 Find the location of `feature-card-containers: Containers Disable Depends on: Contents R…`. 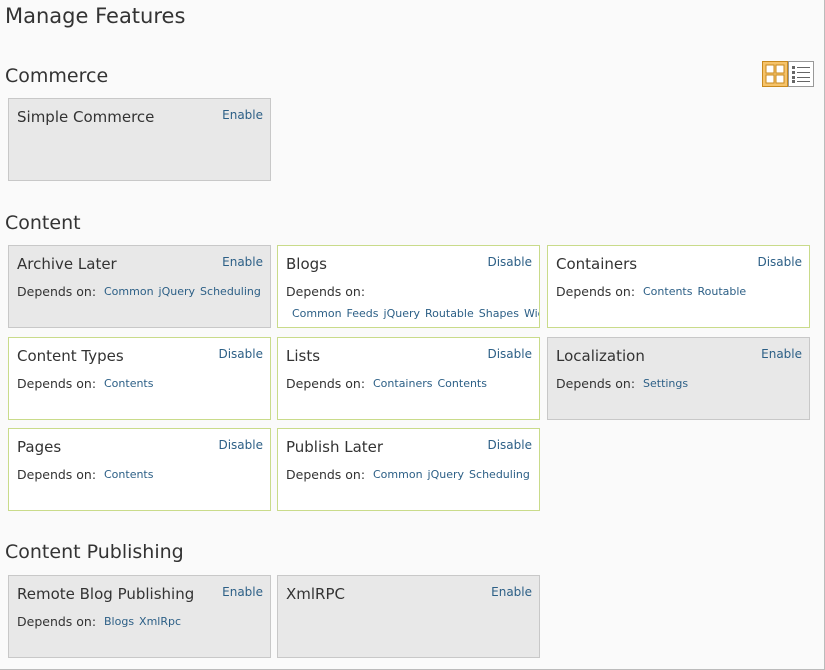

feature-card-containers: Containers Disable Depends on: Contents R… is located at coordinates (678, 286).